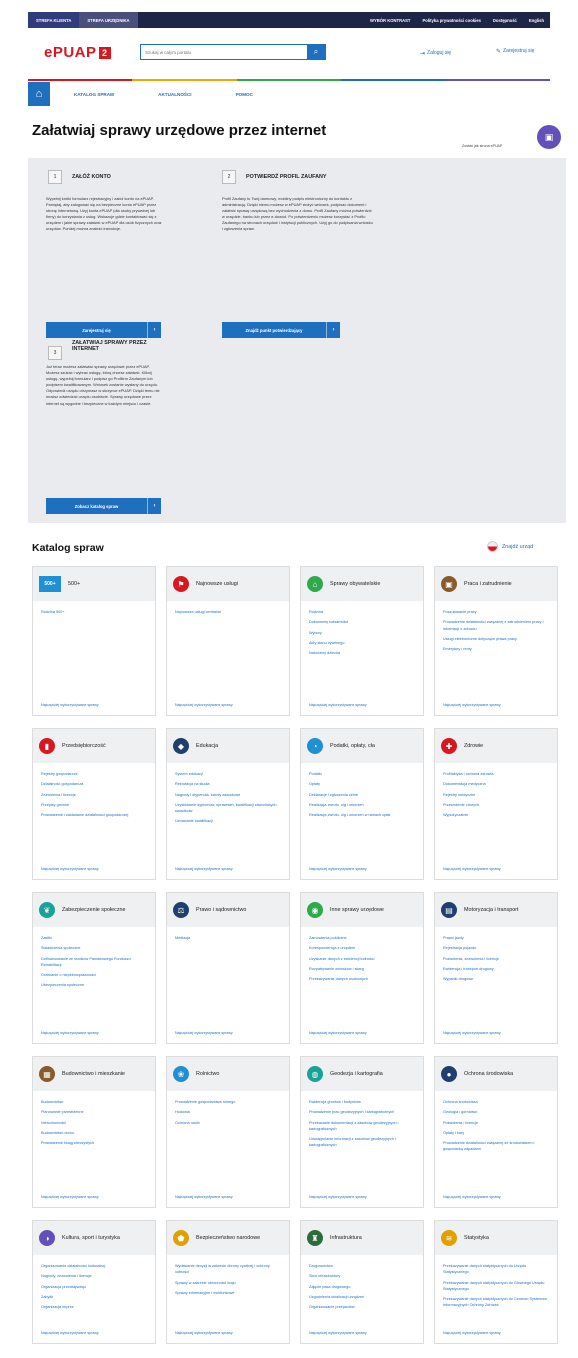  What do you see at coordinates (362, 622) in the screenshot?
I see `category-link: Dokumenty tożsamości` at bounding box center [362, 622].